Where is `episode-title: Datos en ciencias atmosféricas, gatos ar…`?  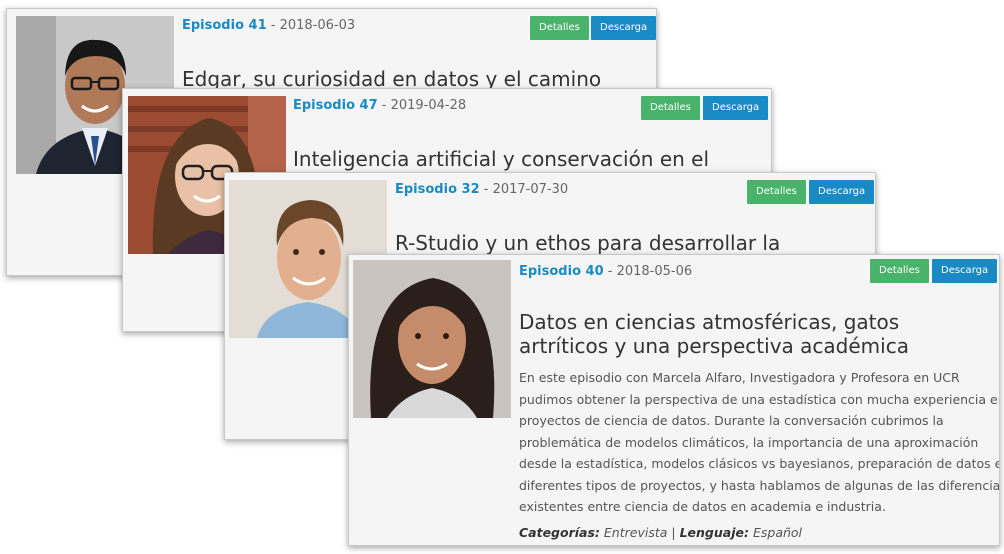
episode-title: Datos en ciencias atmosféricas, gatos ar… is located at coordinates (754, 334).